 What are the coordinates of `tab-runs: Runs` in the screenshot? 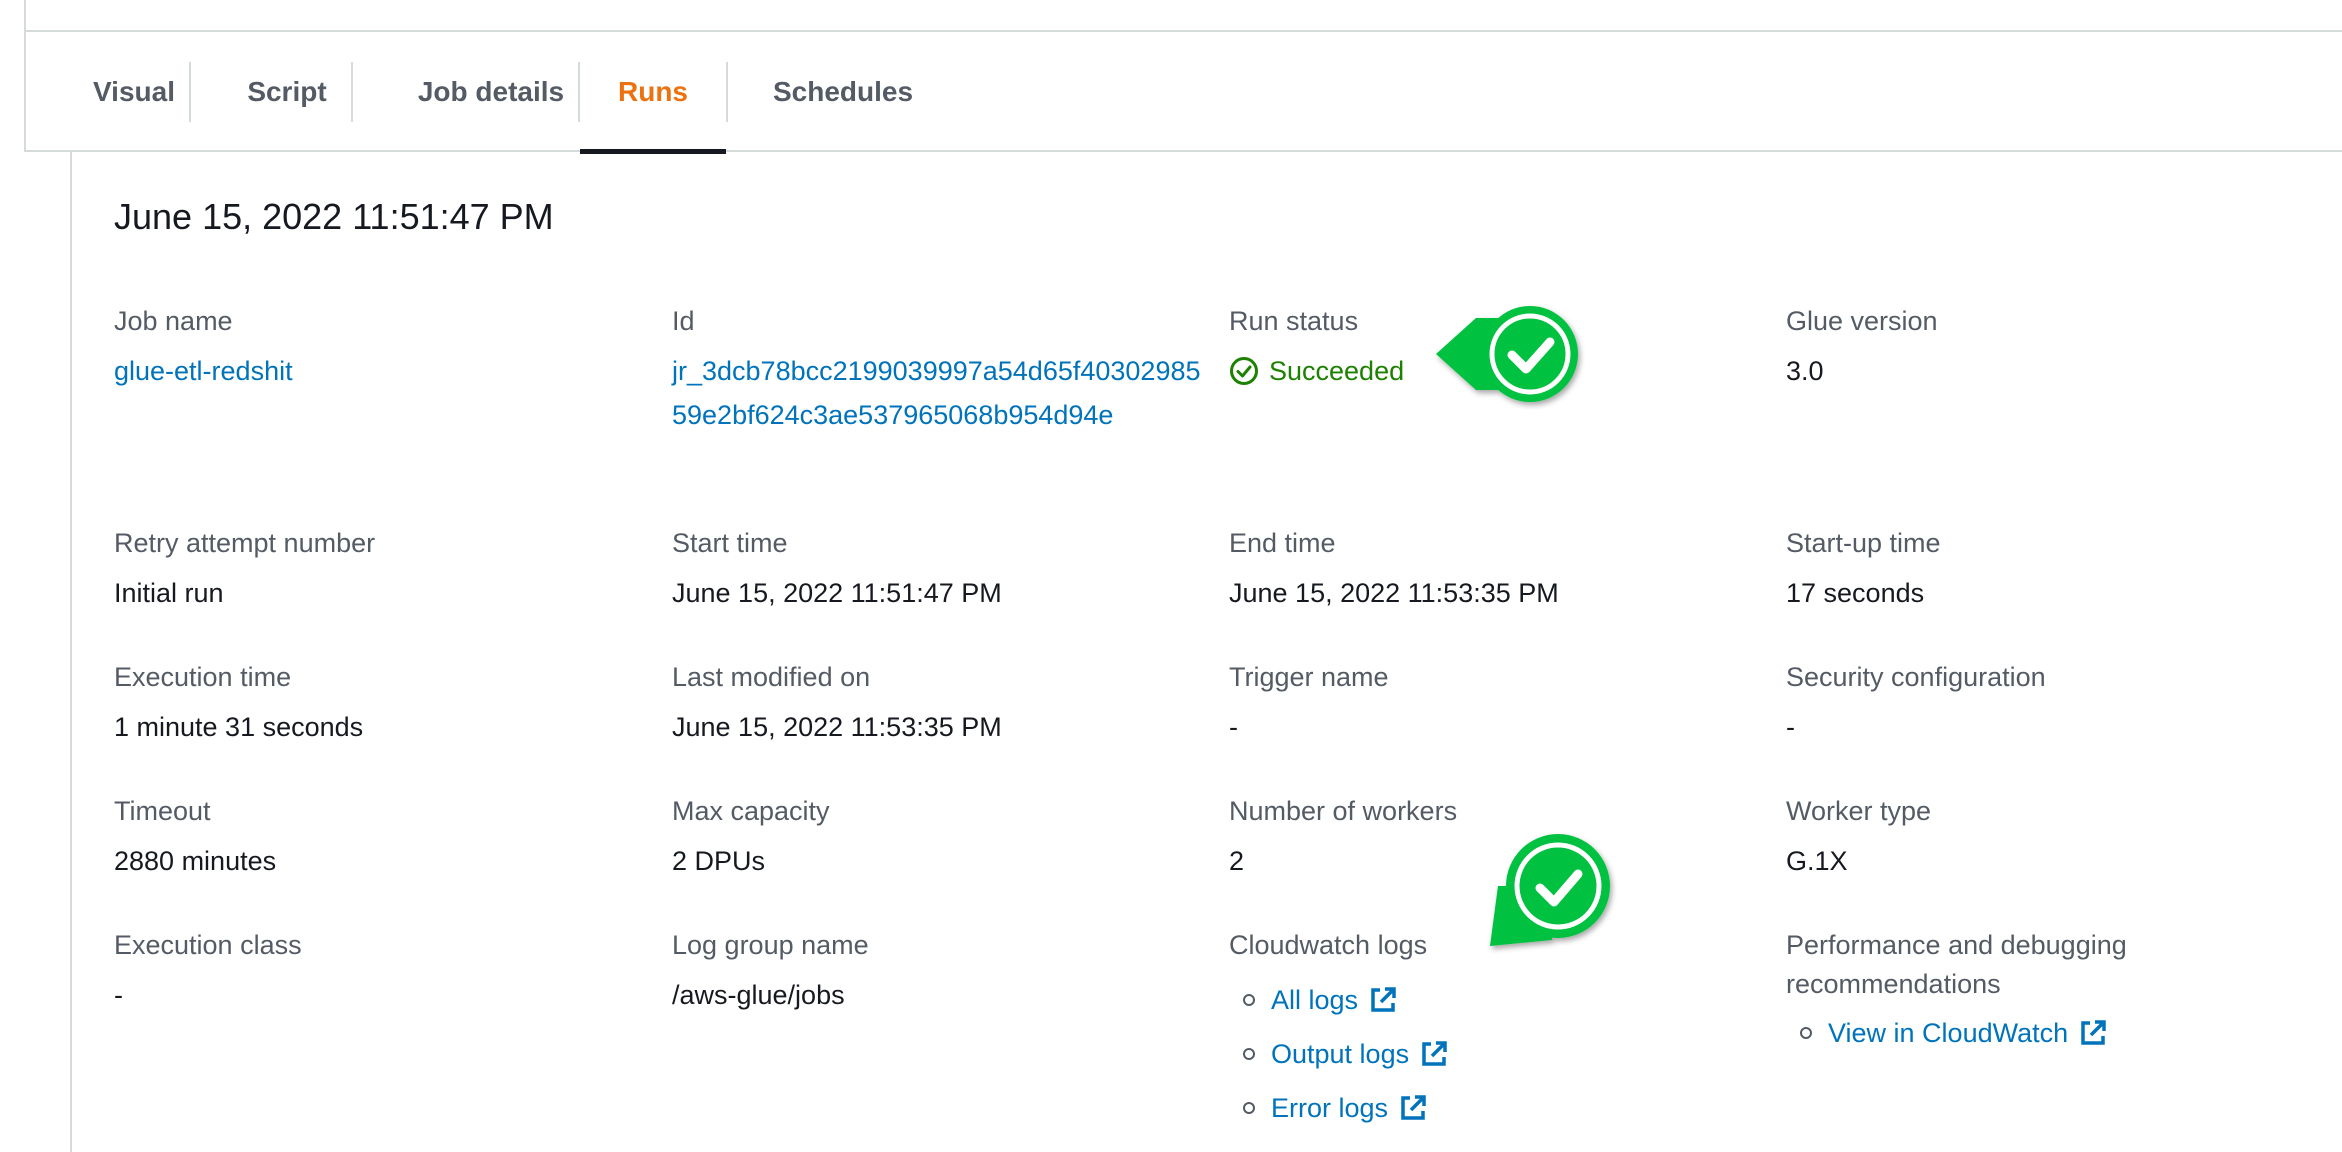 It's located at (653, 93).